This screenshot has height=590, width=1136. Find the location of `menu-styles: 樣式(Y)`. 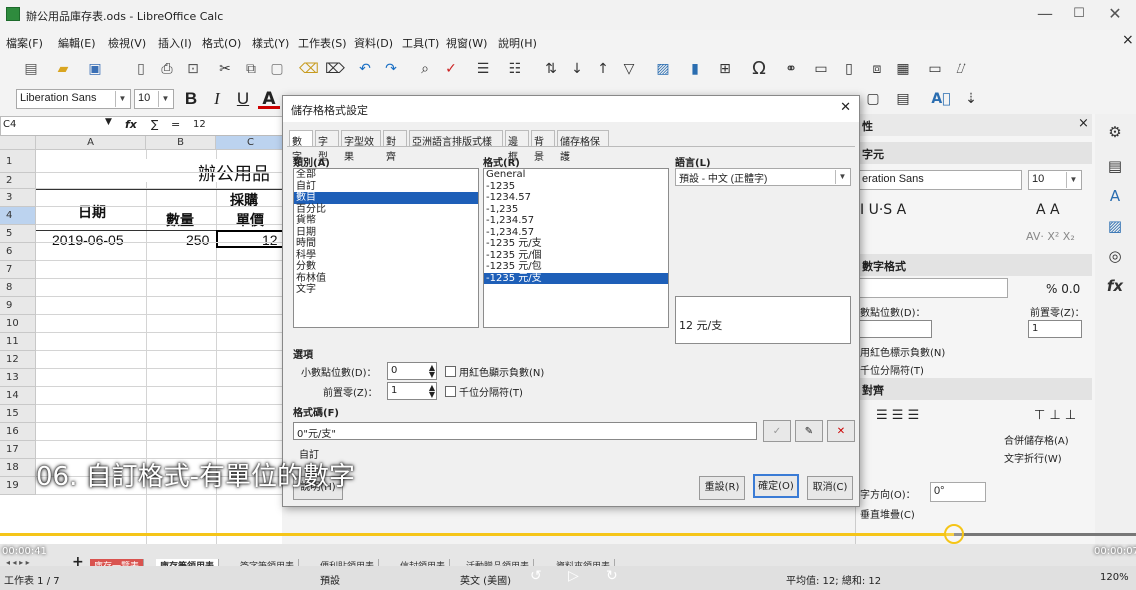

menu-styles: 樣式(Y) is located at coordinates (270, 43).